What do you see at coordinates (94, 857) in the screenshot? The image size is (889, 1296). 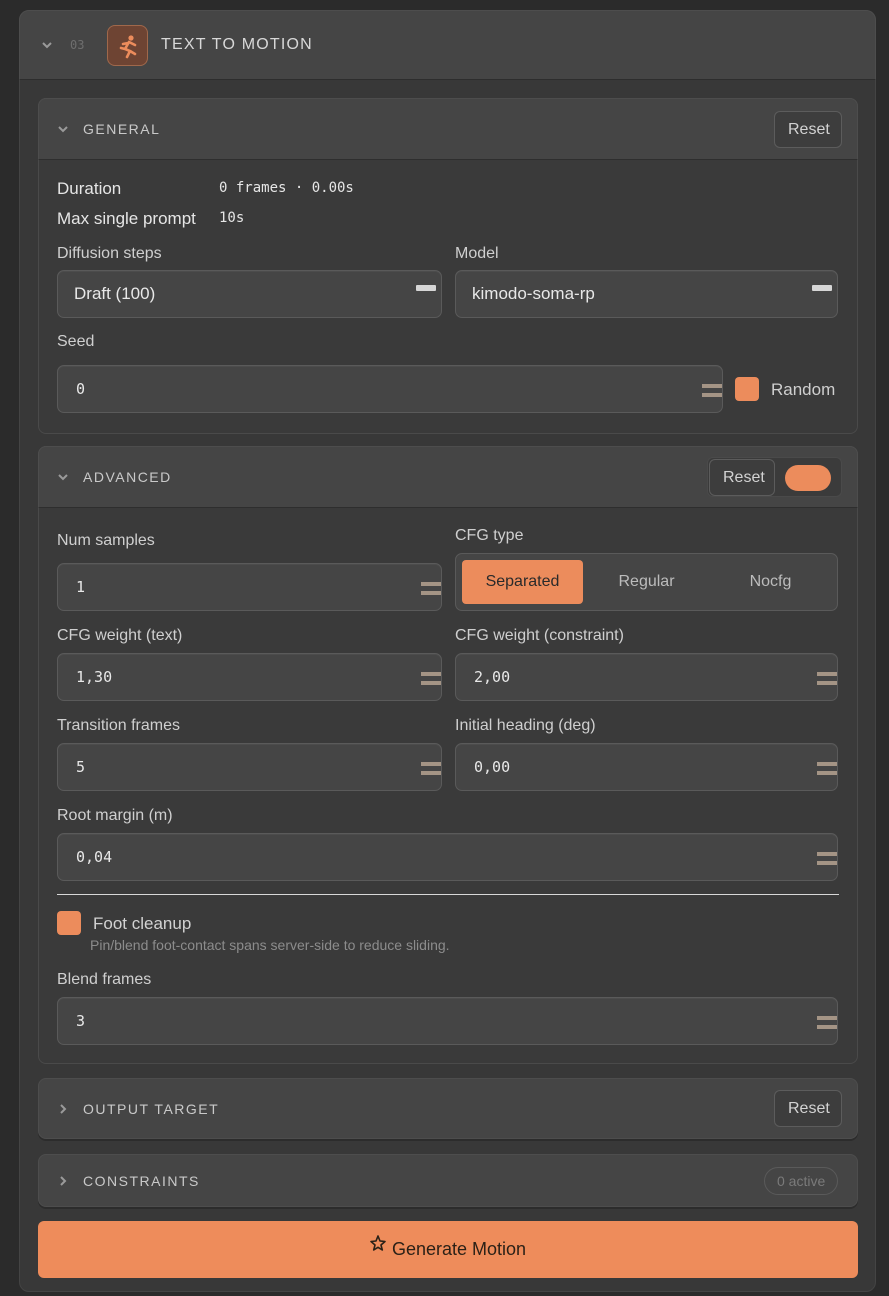 I see `root-margin-value: 0,04` at bounding box center [94, 857].